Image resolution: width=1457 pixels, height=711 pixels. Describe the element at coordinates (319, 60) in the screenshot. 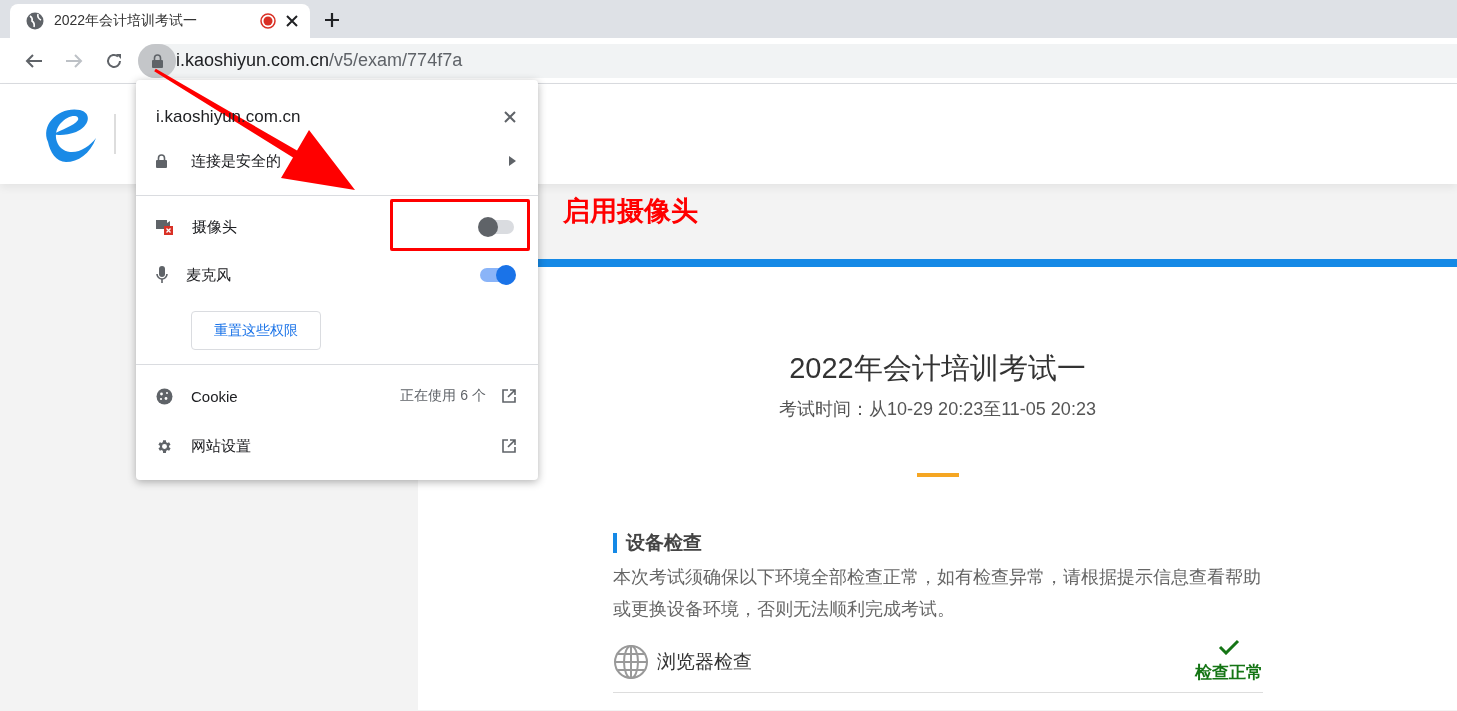

I see `url-text: i.kaoshiyun.com.cn/v5/exam/774f7a` at that location.